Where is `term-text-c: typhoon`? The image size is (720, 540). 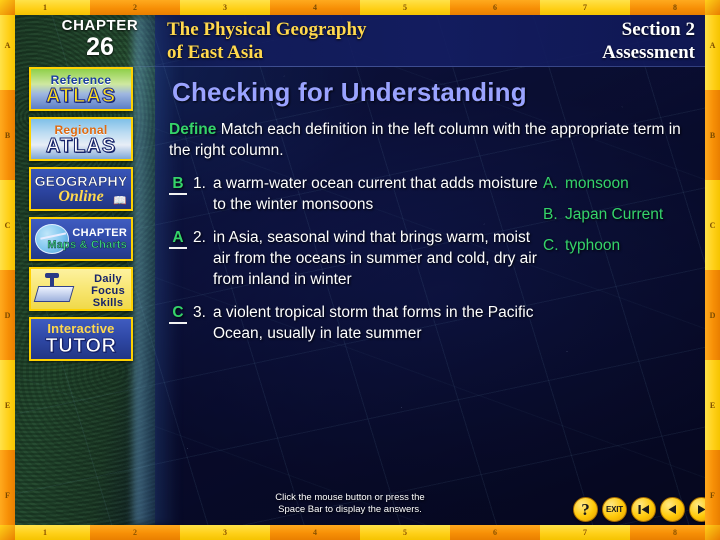 term-text-c: typhoon is located at coordinates (593, 245).